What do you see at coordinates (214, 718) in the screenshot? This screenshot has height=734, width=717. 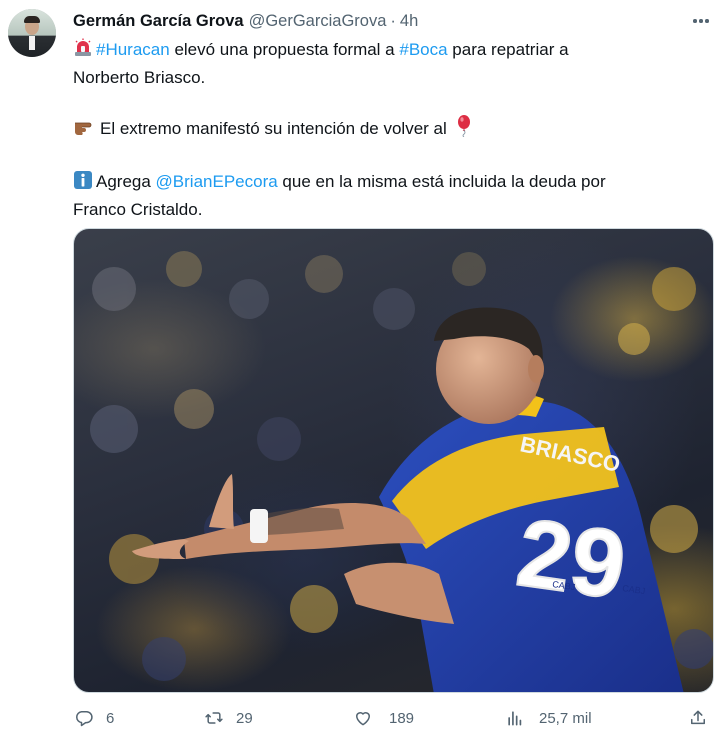 I see `retweet-icon` at bounding box center [214, 718].